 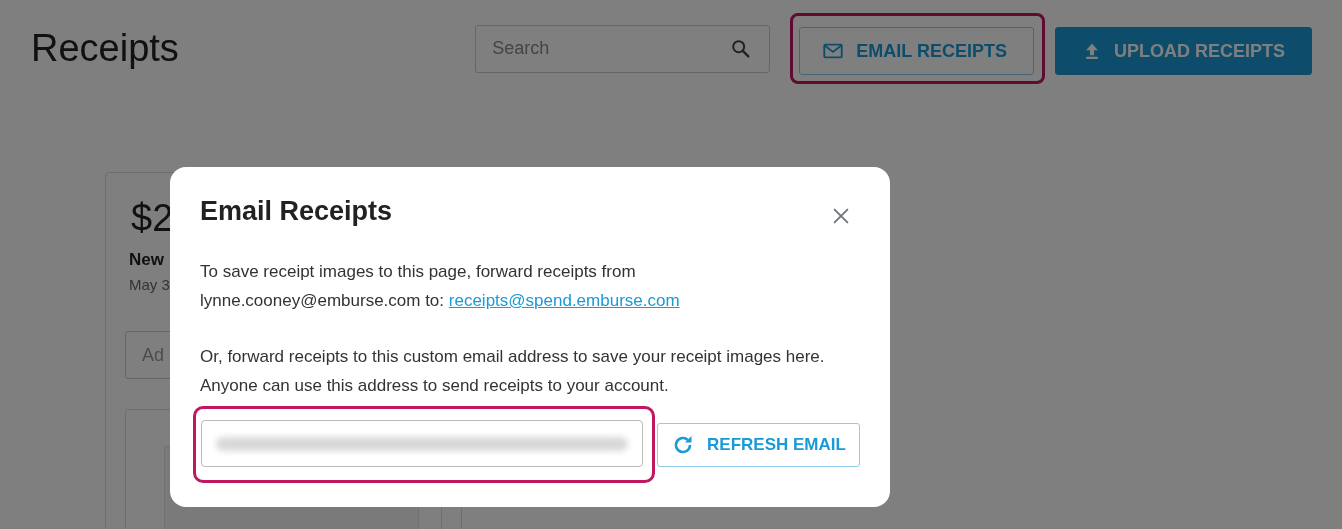 What do you see at coordinates (513, 371) in the screenshot?
I see `instruction-text: Or, forward receipts to this custom email address to save your receipt images here. Anyone can use this address to send receipts to your account.` at bounding box center [513, 371].